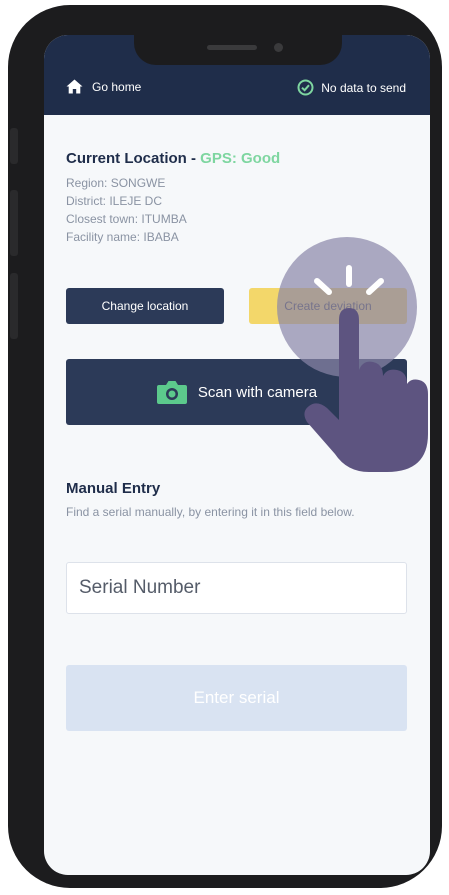 The width and height of the screenshot is (449, 895). Describe the element at coordinates (131, 158) in the screenshot. I see `location-title: Current Location -` at that location.